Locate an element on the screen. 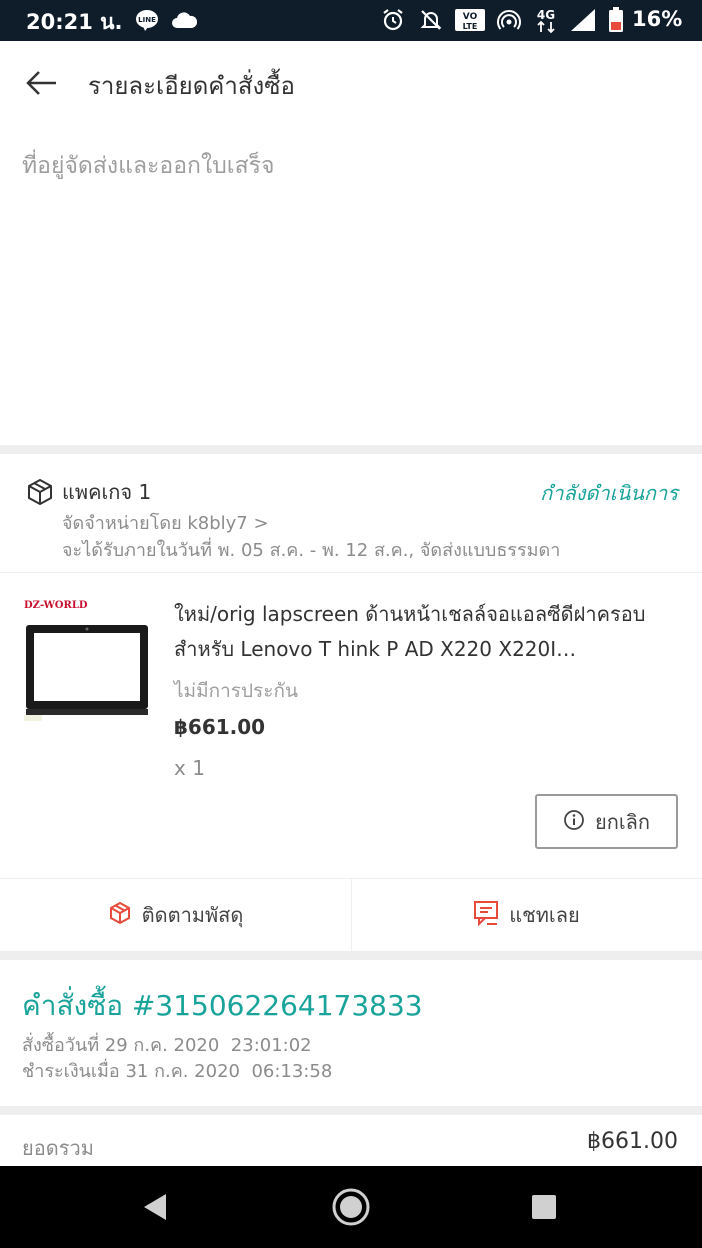 This screenshot has height=1248, width=702. battery-percent: 16% is located at coordinates (657, 19).